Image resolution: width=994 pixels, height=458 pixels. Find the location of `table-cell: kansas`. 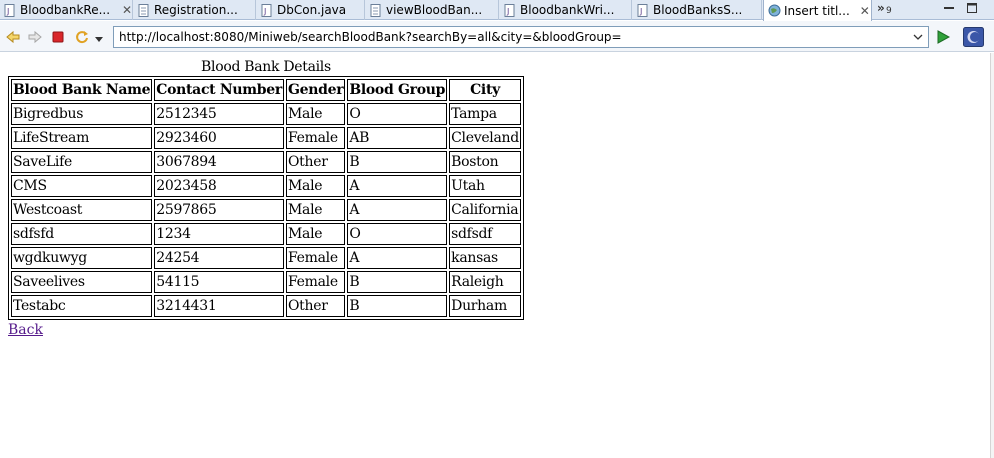

table-cell: kansas is located at coordinates (485, 258).